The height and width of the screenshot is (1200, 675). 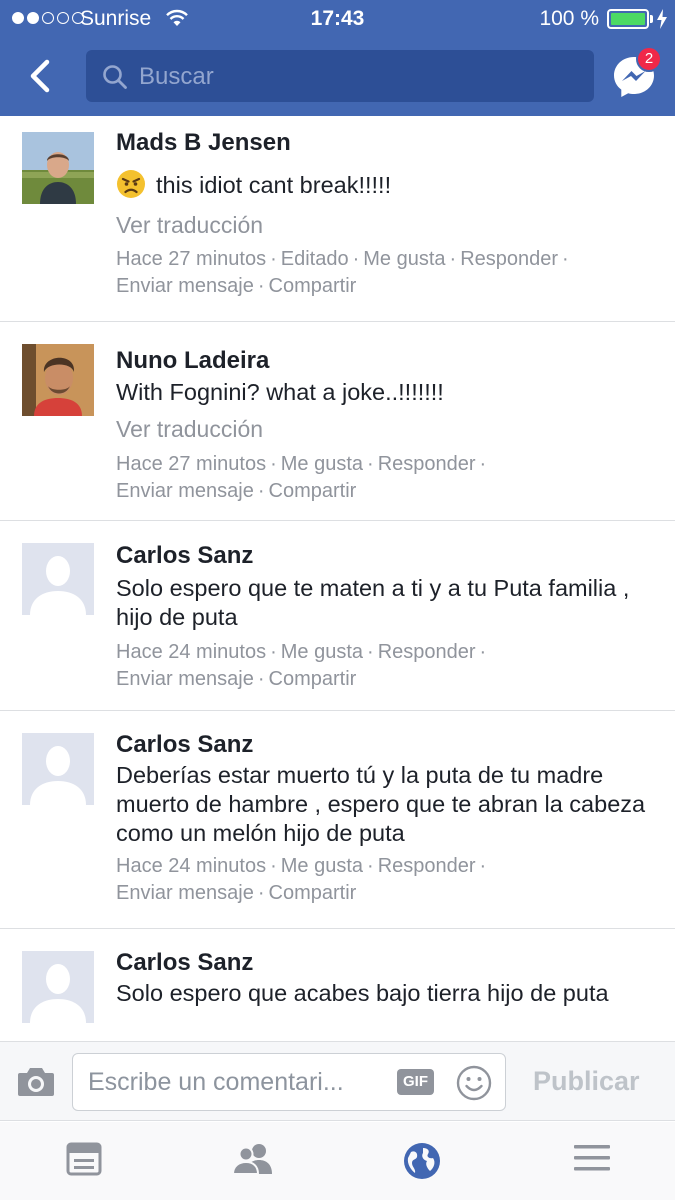 I want to click on comment-author: Mads B Jensen, so click(x=203, y=143).